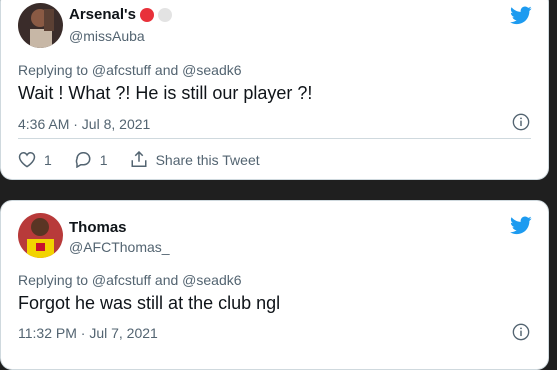  I want to click on reply-action: 1, so click(91, 159).